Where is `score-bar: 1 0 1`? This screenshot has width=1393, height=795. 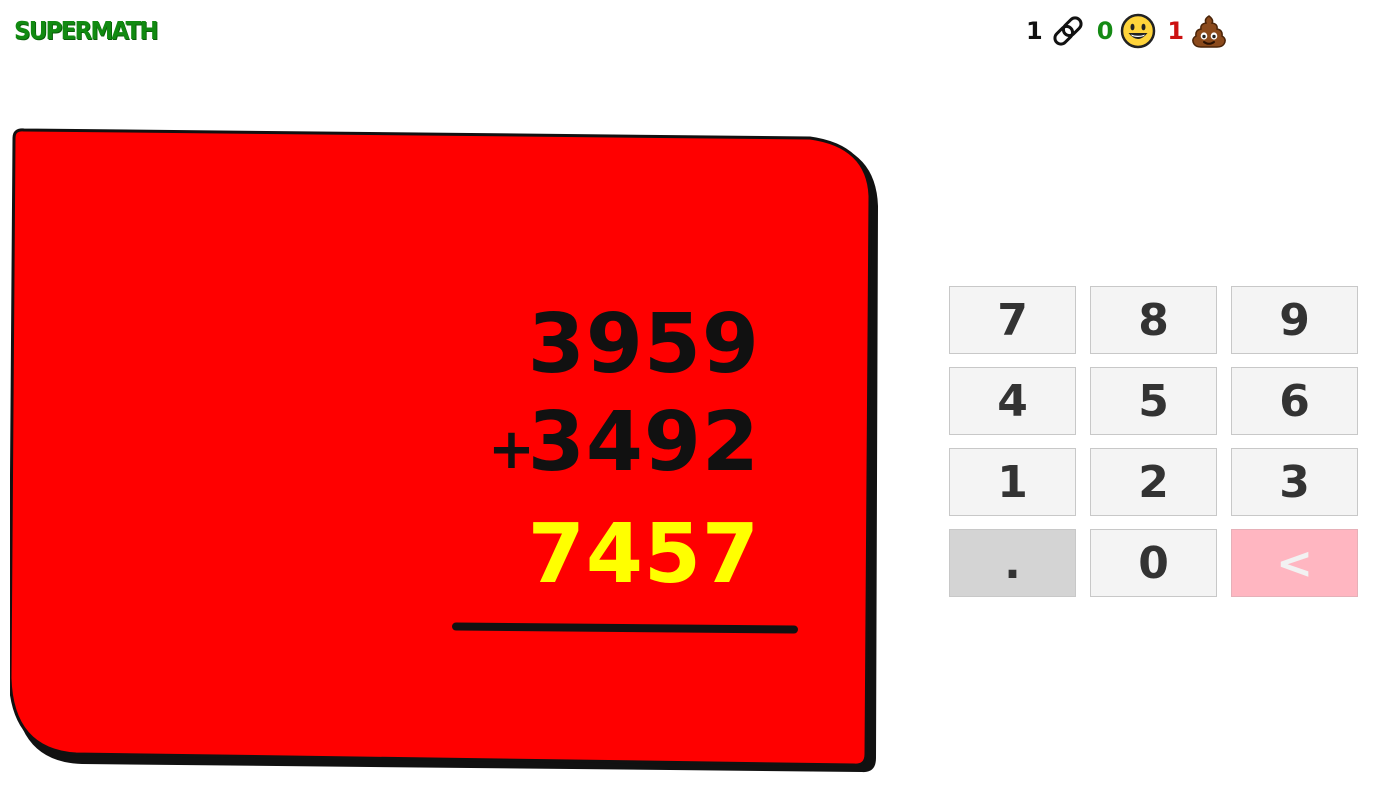
score-bar: 1 0 1 is located at coordinates (1132, 31).